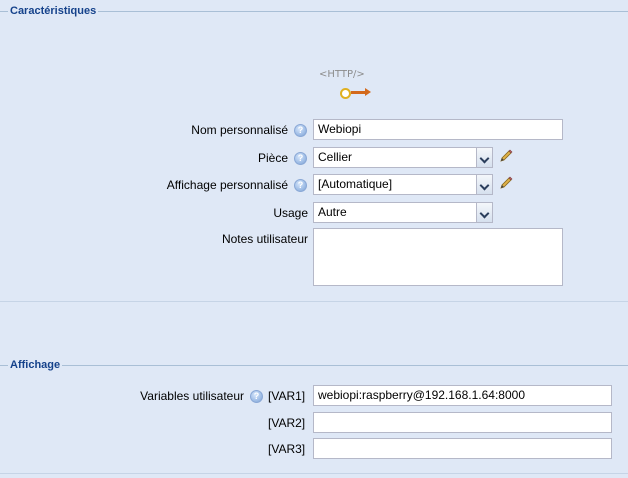  I want to click on room-label: Pièce, so click(272, 158).